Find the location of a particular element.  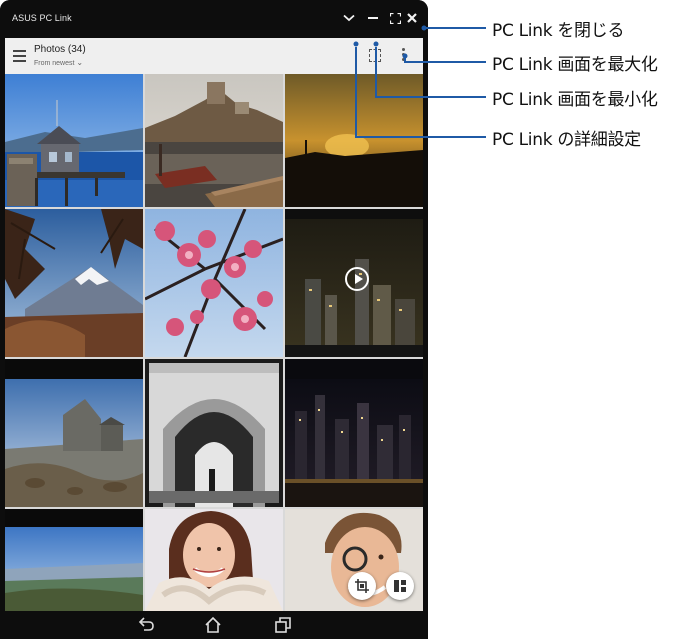

callout-maximize: PC Link 画面を最大化 is located at coordinates (575, 65).